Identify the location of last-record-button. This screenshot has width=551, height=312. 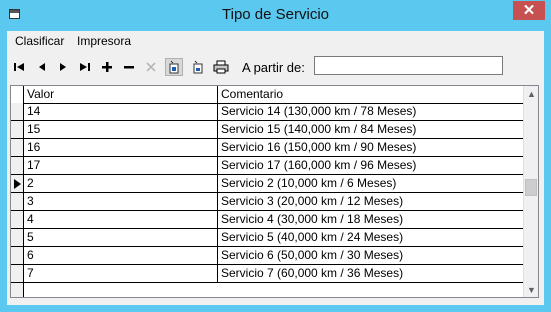
(85, 67).